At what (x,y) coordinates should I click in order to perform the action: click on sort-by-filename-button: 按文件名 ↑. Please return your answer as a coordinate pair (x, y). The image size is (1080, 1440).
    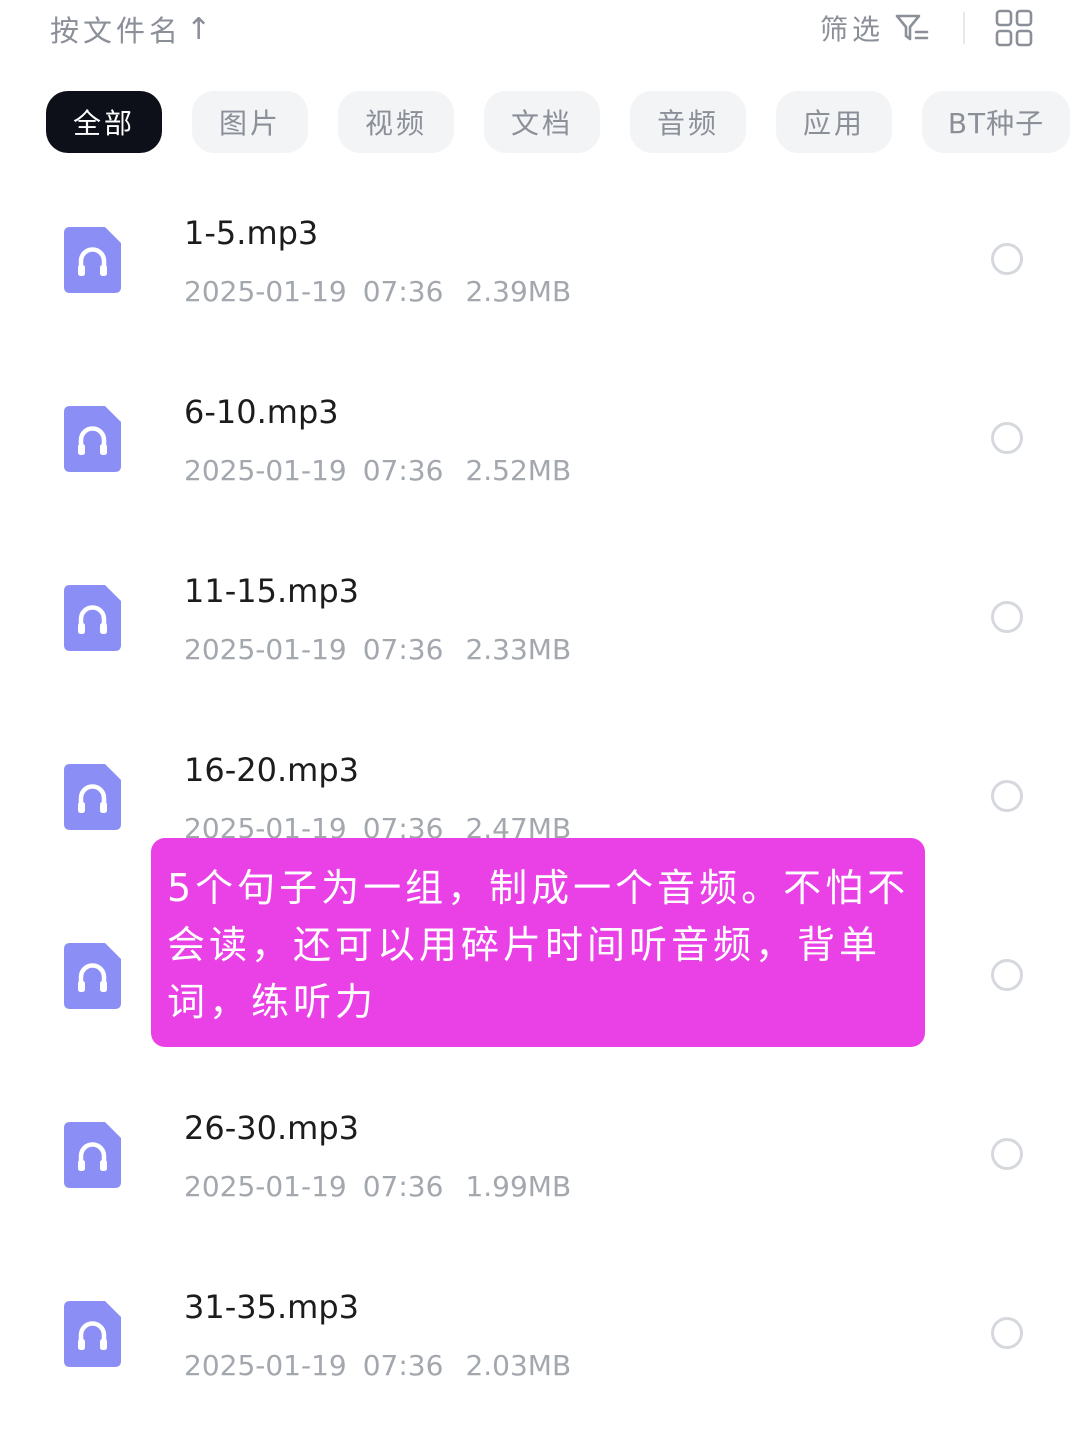
    Looking at the image, I should click on (130, 29).